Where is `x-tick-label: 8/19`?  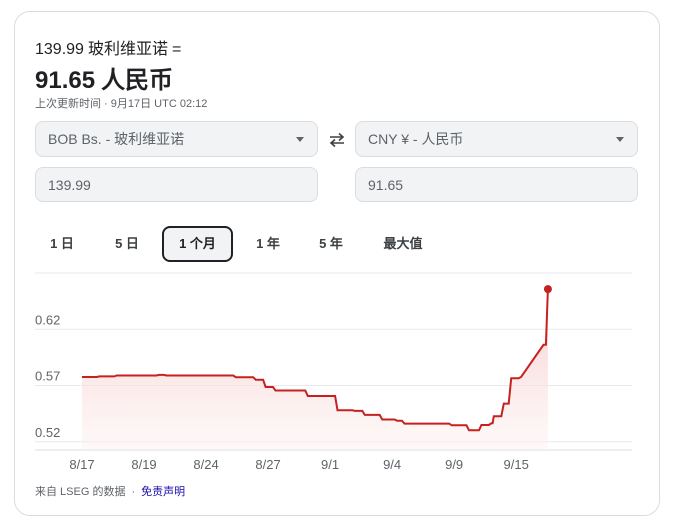 x-tick-label: 8/19 is located at coordinates (143, 464).